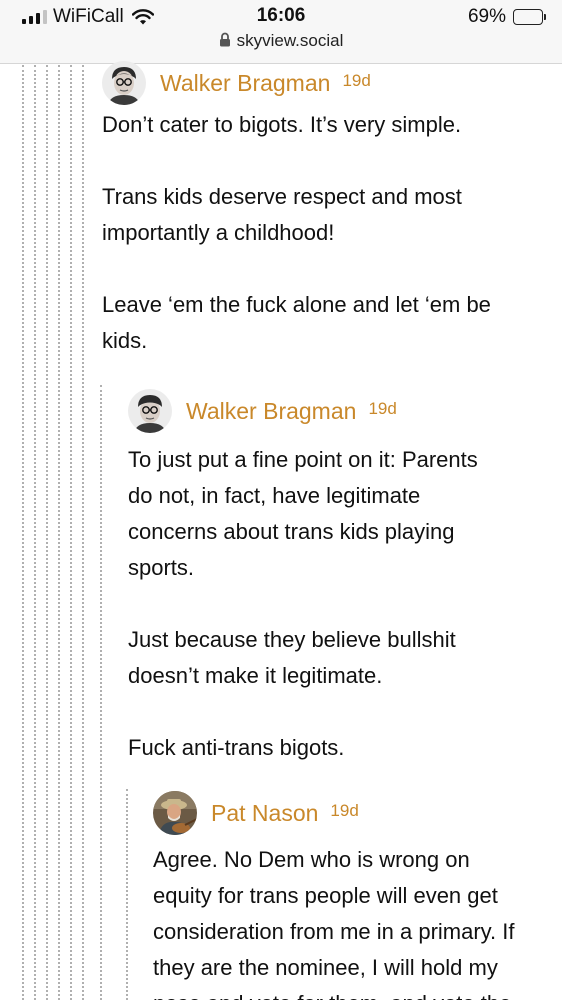 This screenshot has height=1000, width=562. Describe the element at coordinates (296, 304) in the screenshot. I see `post-text-line: Leave ‘em the fuck alone and let ‘em be` at that location.